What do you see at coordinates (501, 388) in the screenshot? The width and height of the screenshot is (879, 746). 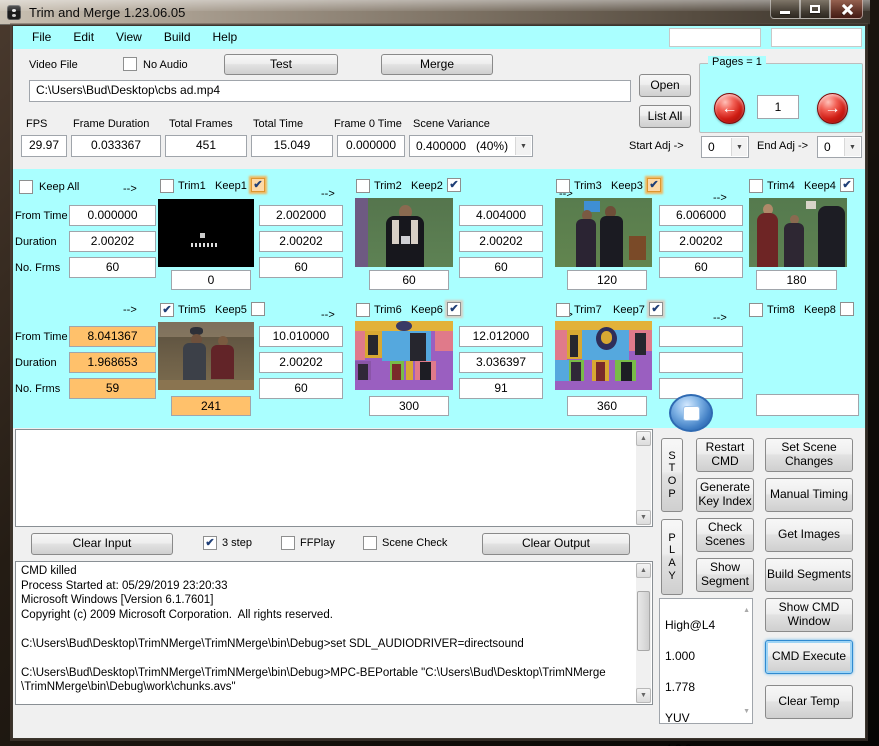 I see `trim7-frames-field: 91` at bounding box center [501, 388].